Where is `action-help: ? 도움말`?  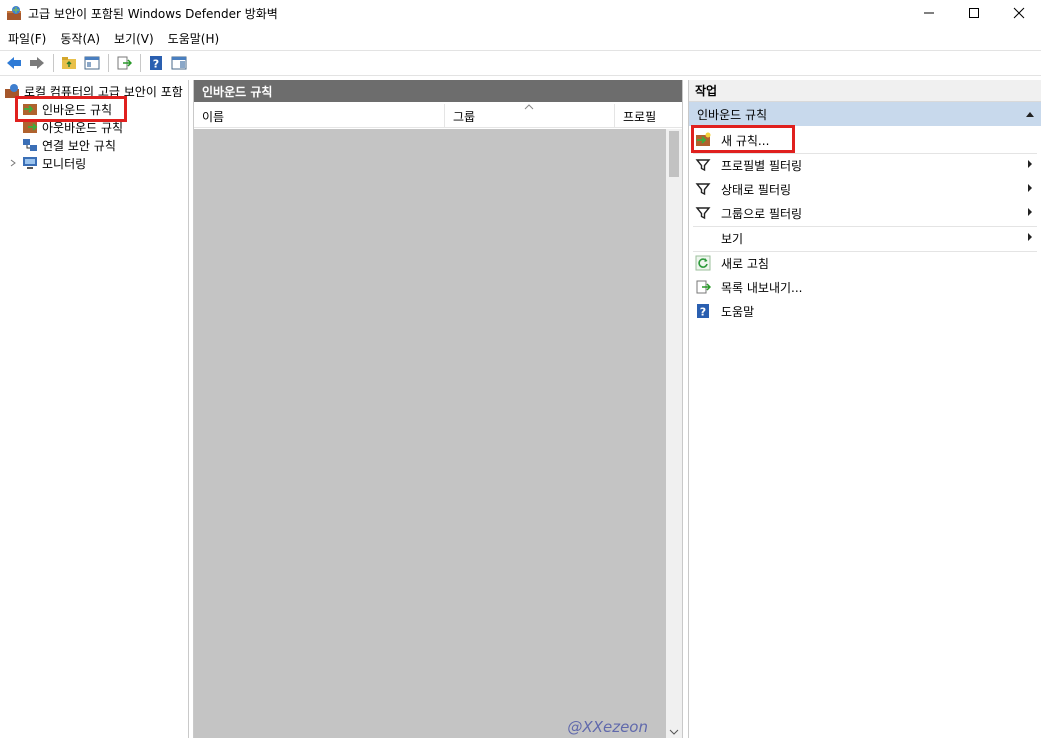 action-help: ? 도움말 is located at coordinates (864, 311).